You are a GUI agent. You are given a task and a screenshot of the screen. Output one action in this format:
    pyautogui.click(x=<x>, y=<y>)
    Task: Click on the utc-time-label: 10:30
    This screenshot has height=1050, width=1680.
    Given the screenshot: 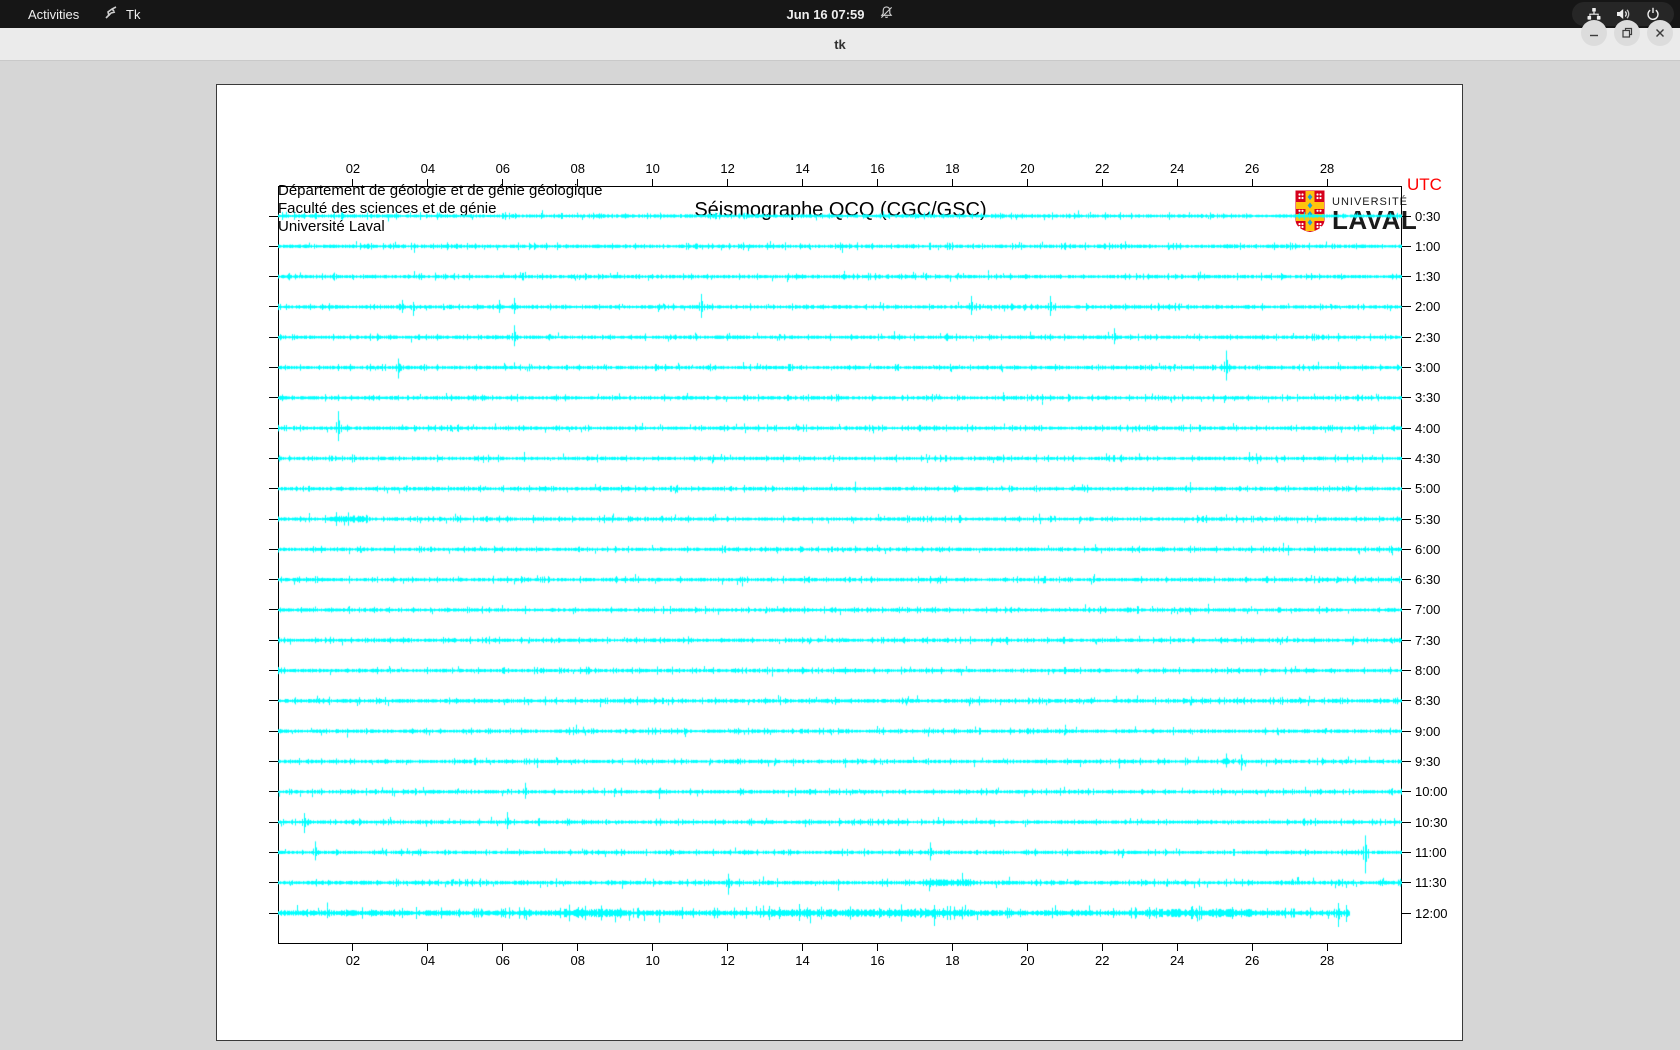 What is the action you would take?
    pyautogui.click(x=1431, y=822)
    